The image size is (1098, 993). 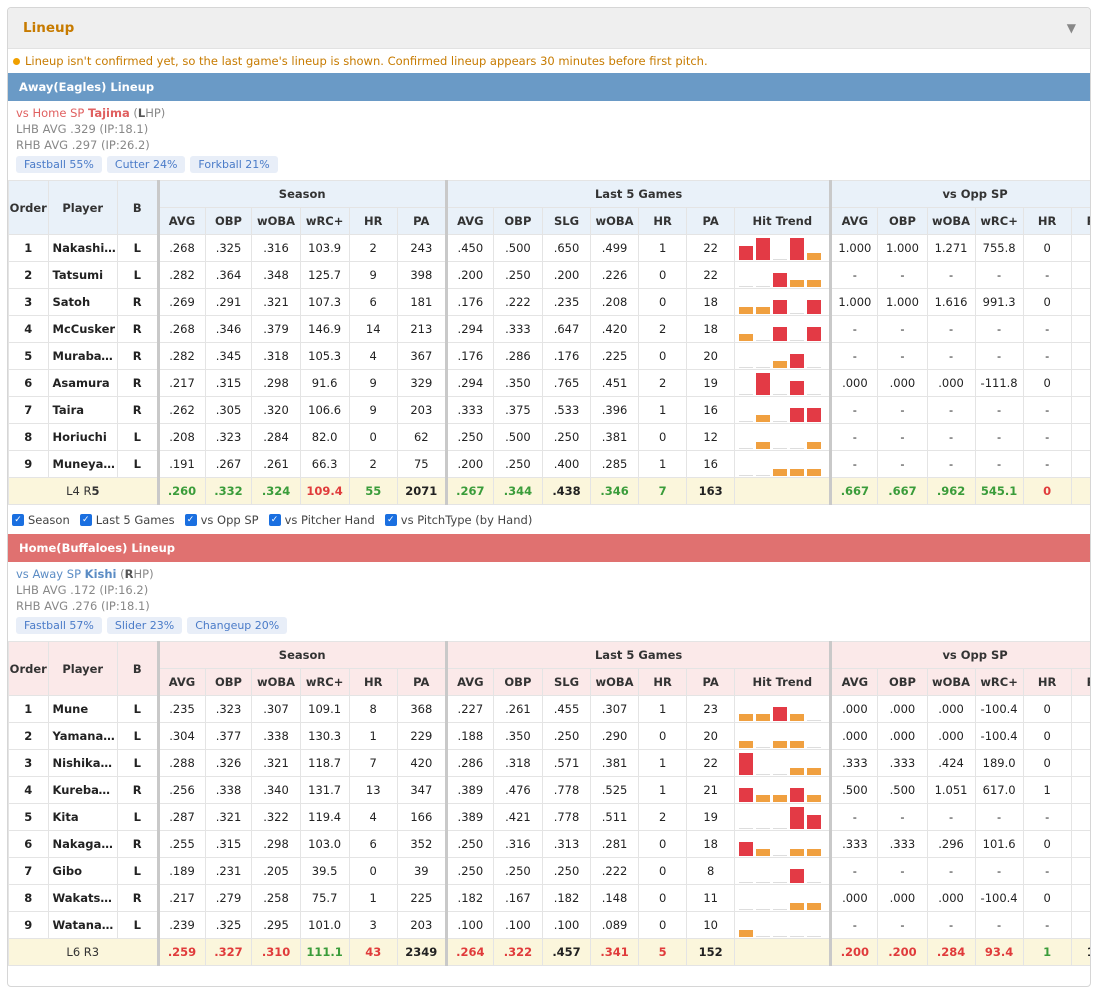 I want to click on player-name: Kita, so click(x=82, y=817).